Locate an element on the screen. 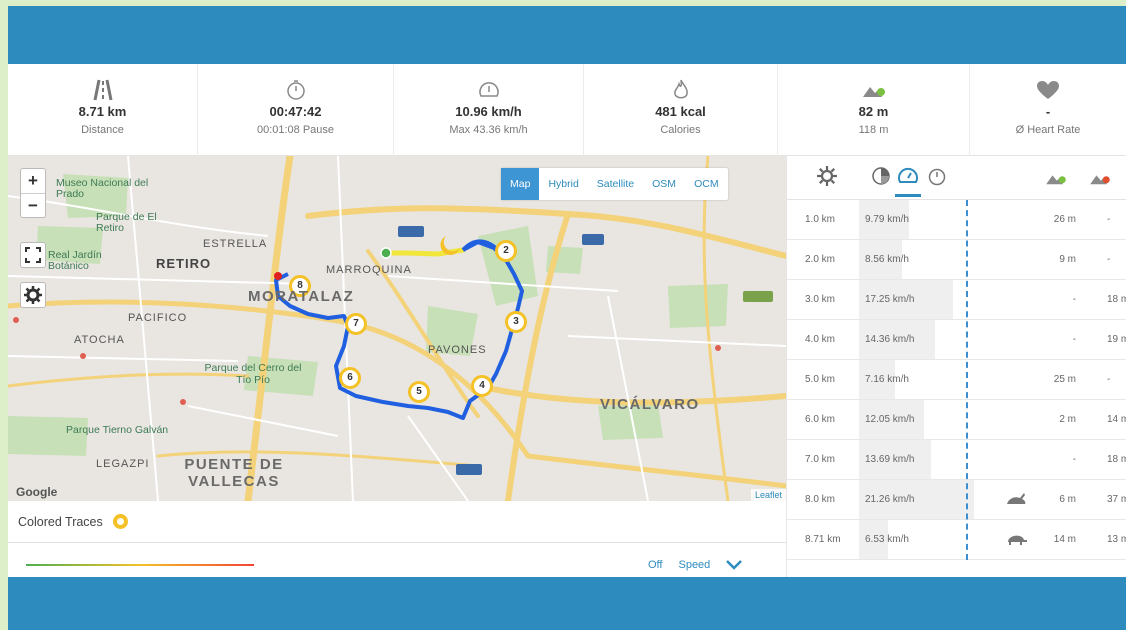 The height and width of the screenshot is (630, 1126). split-row: 8.71 km 6.53 km/h 14 m 13 m is located at coordinates (956, 540).